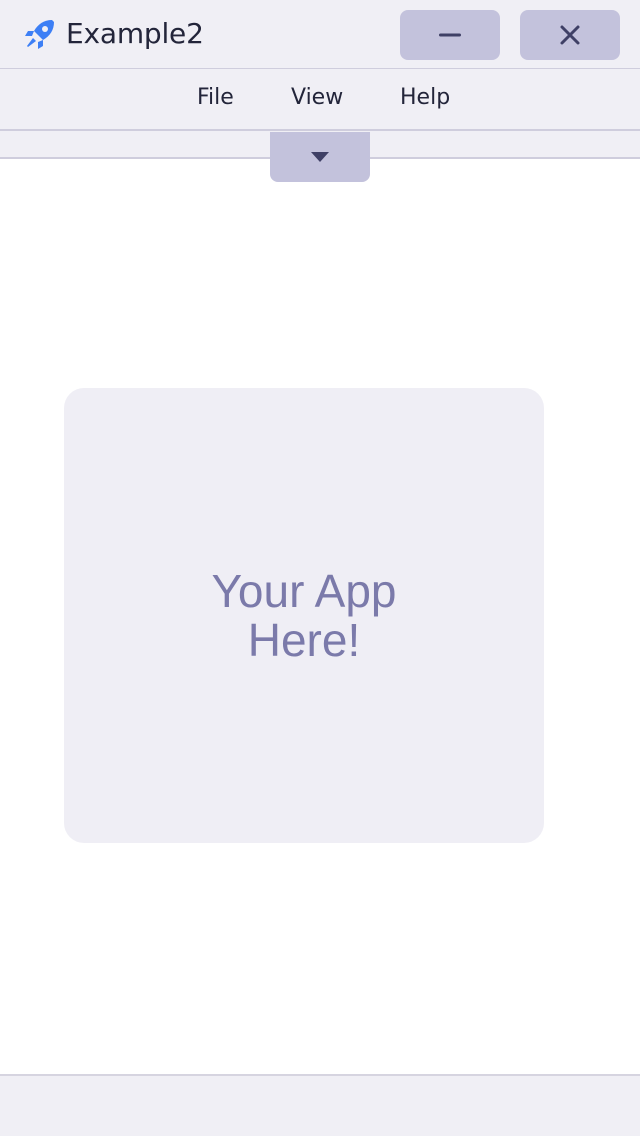  I want to click on menu-bar: File View Help, so click(320, 100).